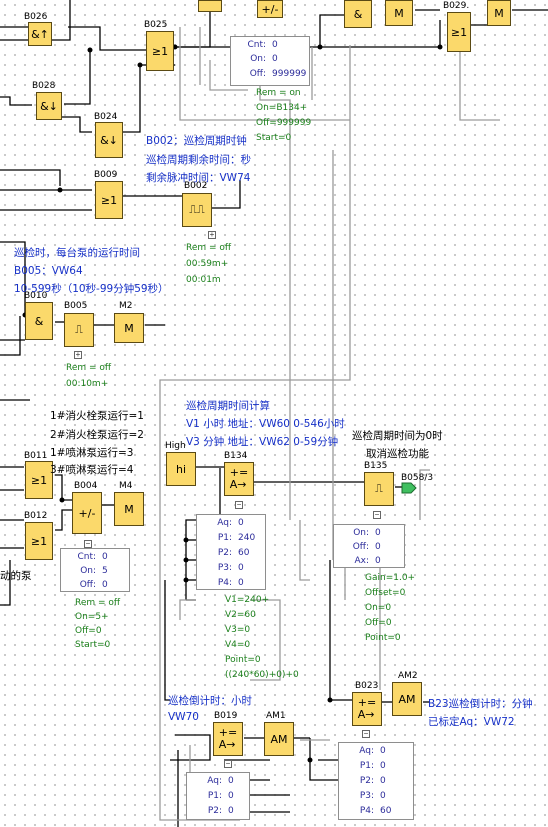 This screenshot has width=548, height=827. What do you see at coordinates (390, 608) in the screenshot?
I see `b135-params: Gain=1.0+ Offset=0 On=0 Off=0 Point=0` at bounding box center [390, 608].